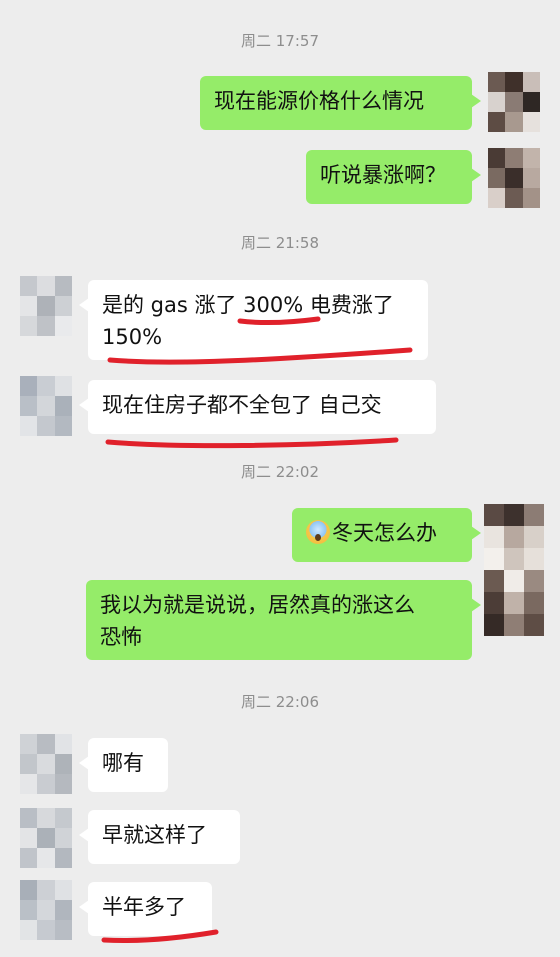 This screenshot has width=560, height=957. What do you see at coordinates (248, 305) in the screenshot?
I see `message-text-line: 是的 gas 涨了 300% 电费涨了` at bounding box center [248, 305].